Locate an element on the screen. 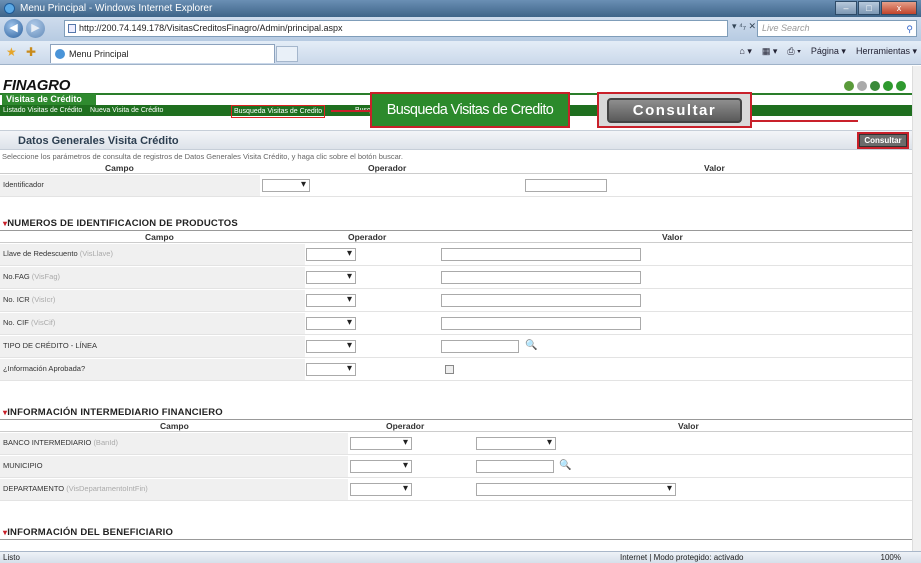  refresh-stop-icons: ▾ ⁴₇ ✕ is located at coordinates (744, 26).